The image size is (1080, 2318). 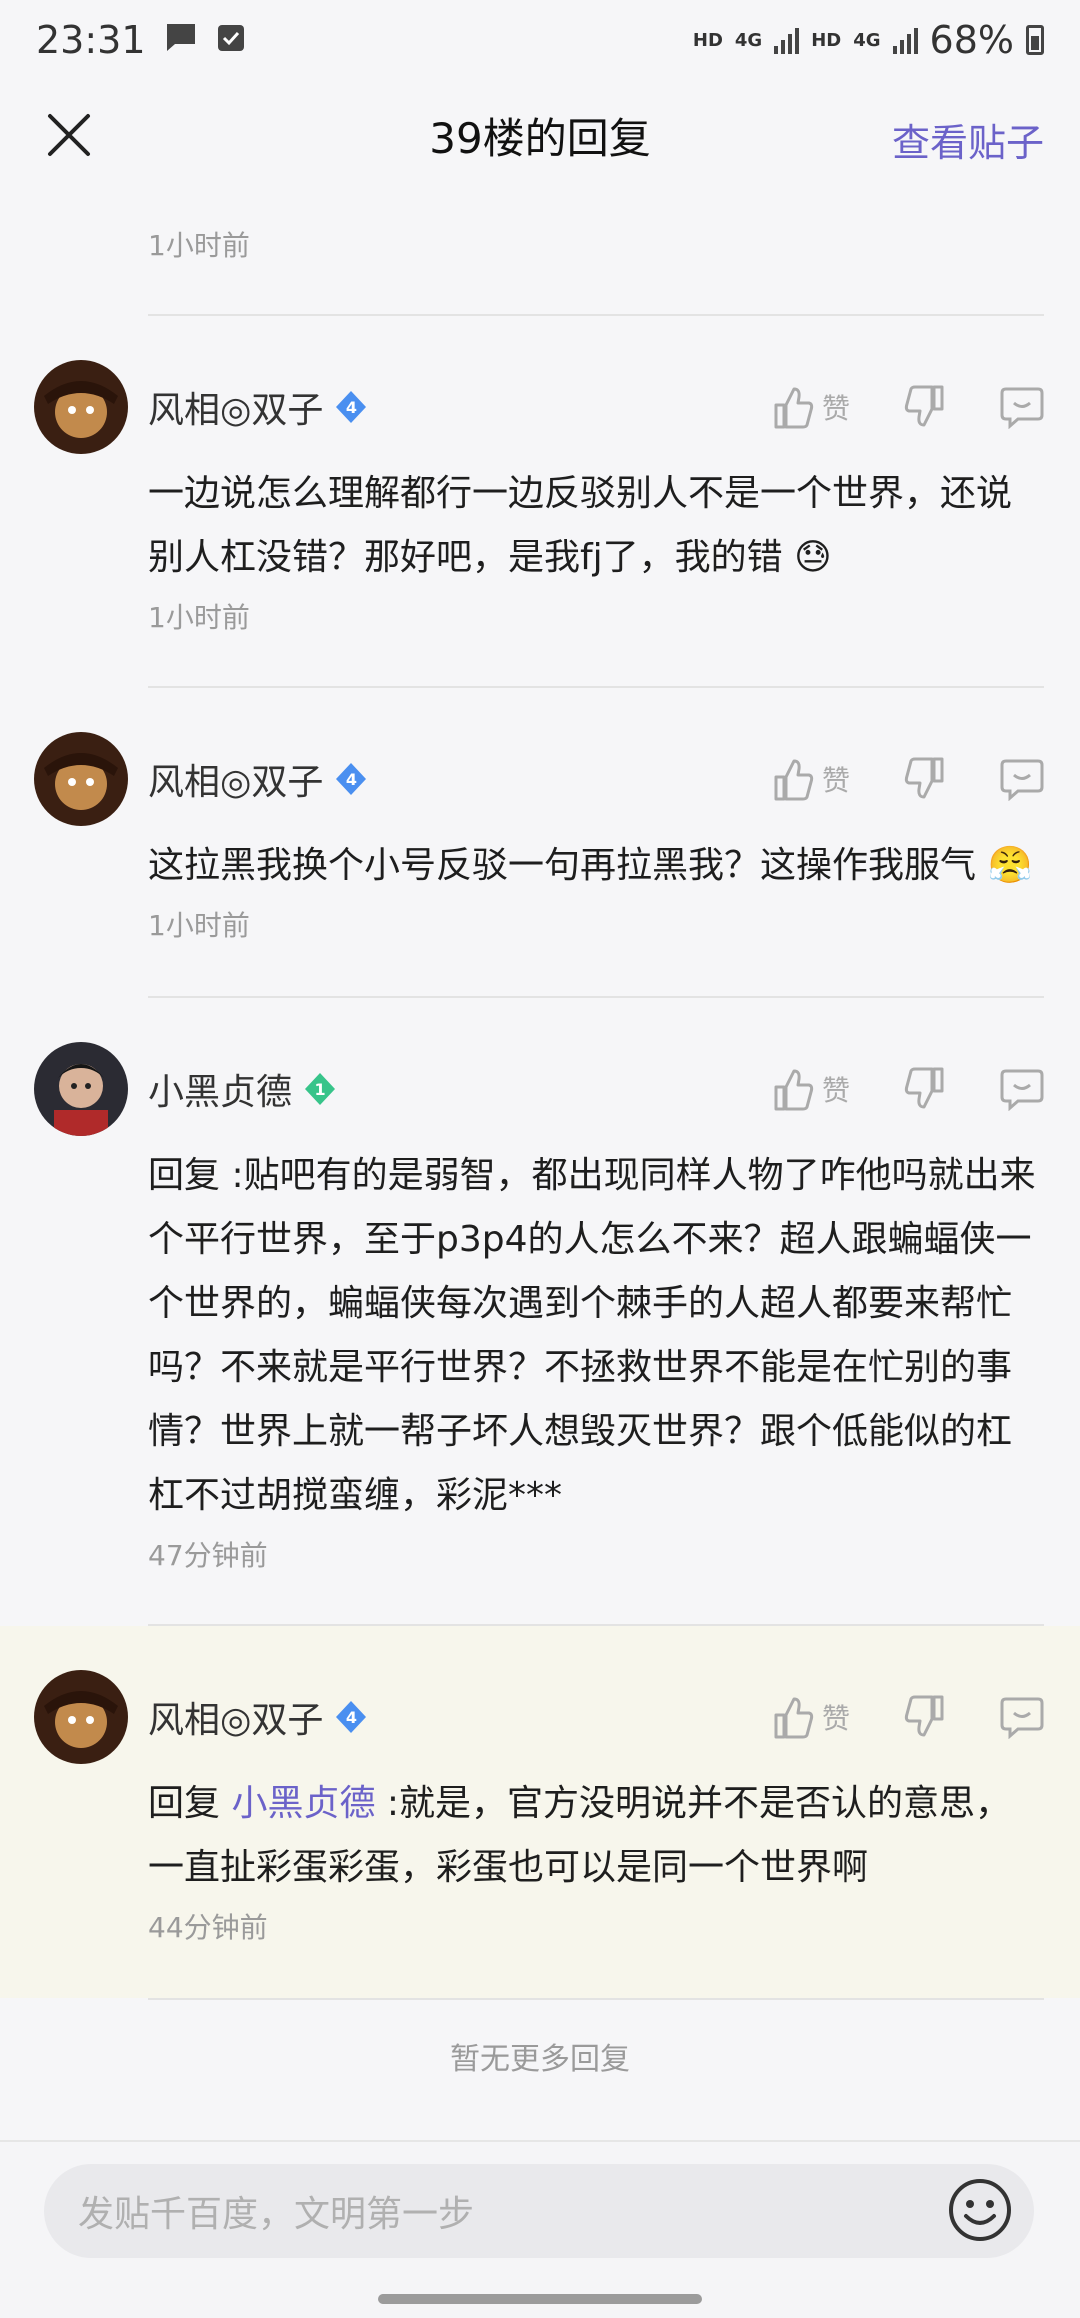 What do you see at coordinates (787, 40) in the screenshot?
I see `signal-icon` at bounding box center [787, 40].